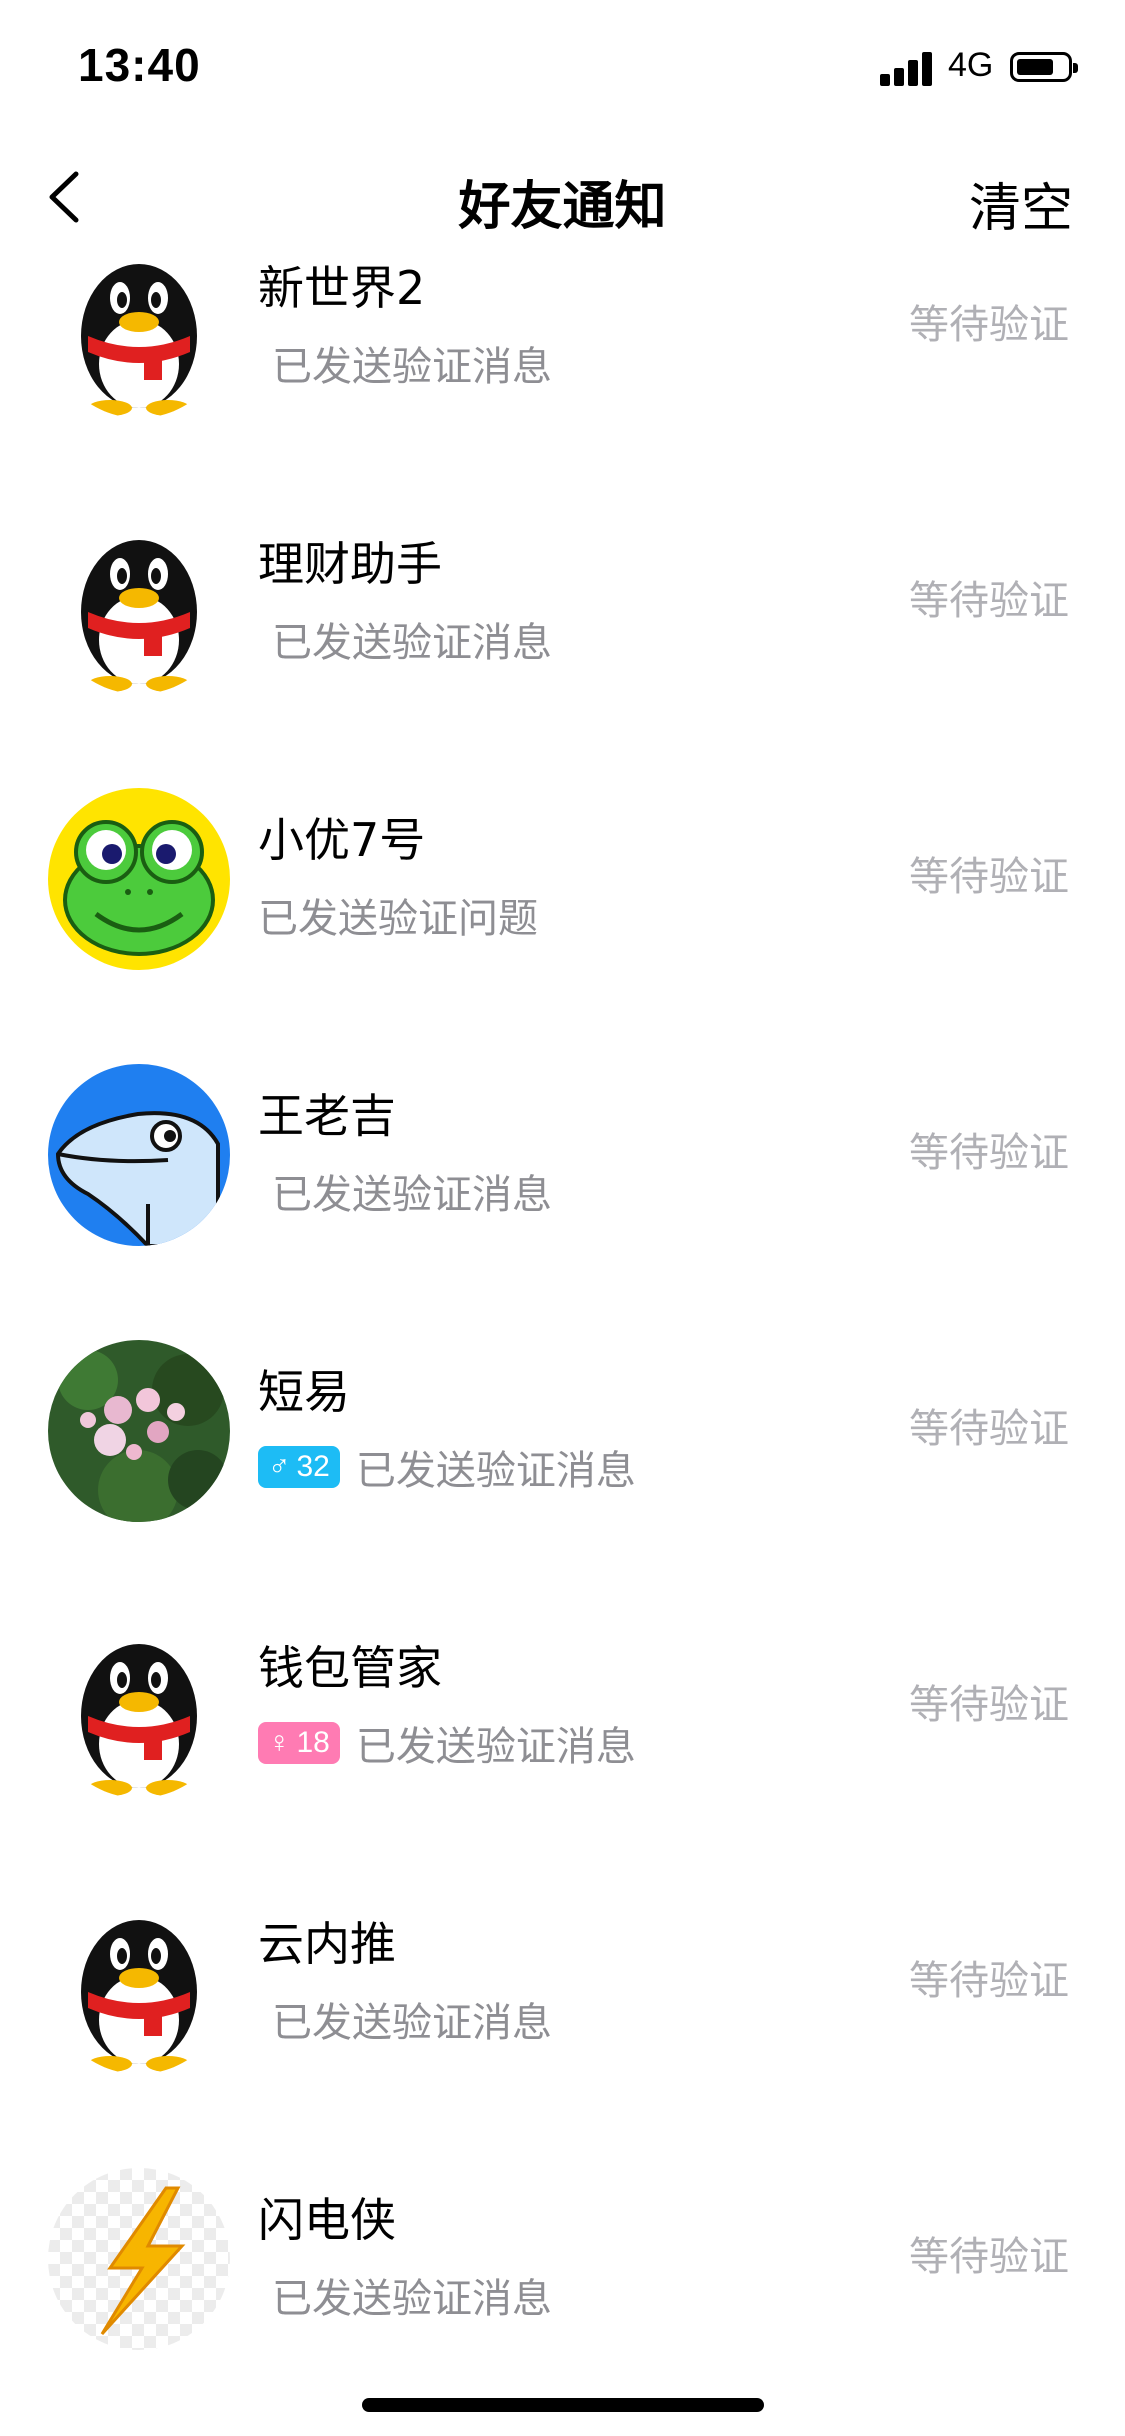  What do you see at coordinates (398, 919) in the screenshot?
I see `message-text: 已发送验证问题` at bounding box center [398, 919].